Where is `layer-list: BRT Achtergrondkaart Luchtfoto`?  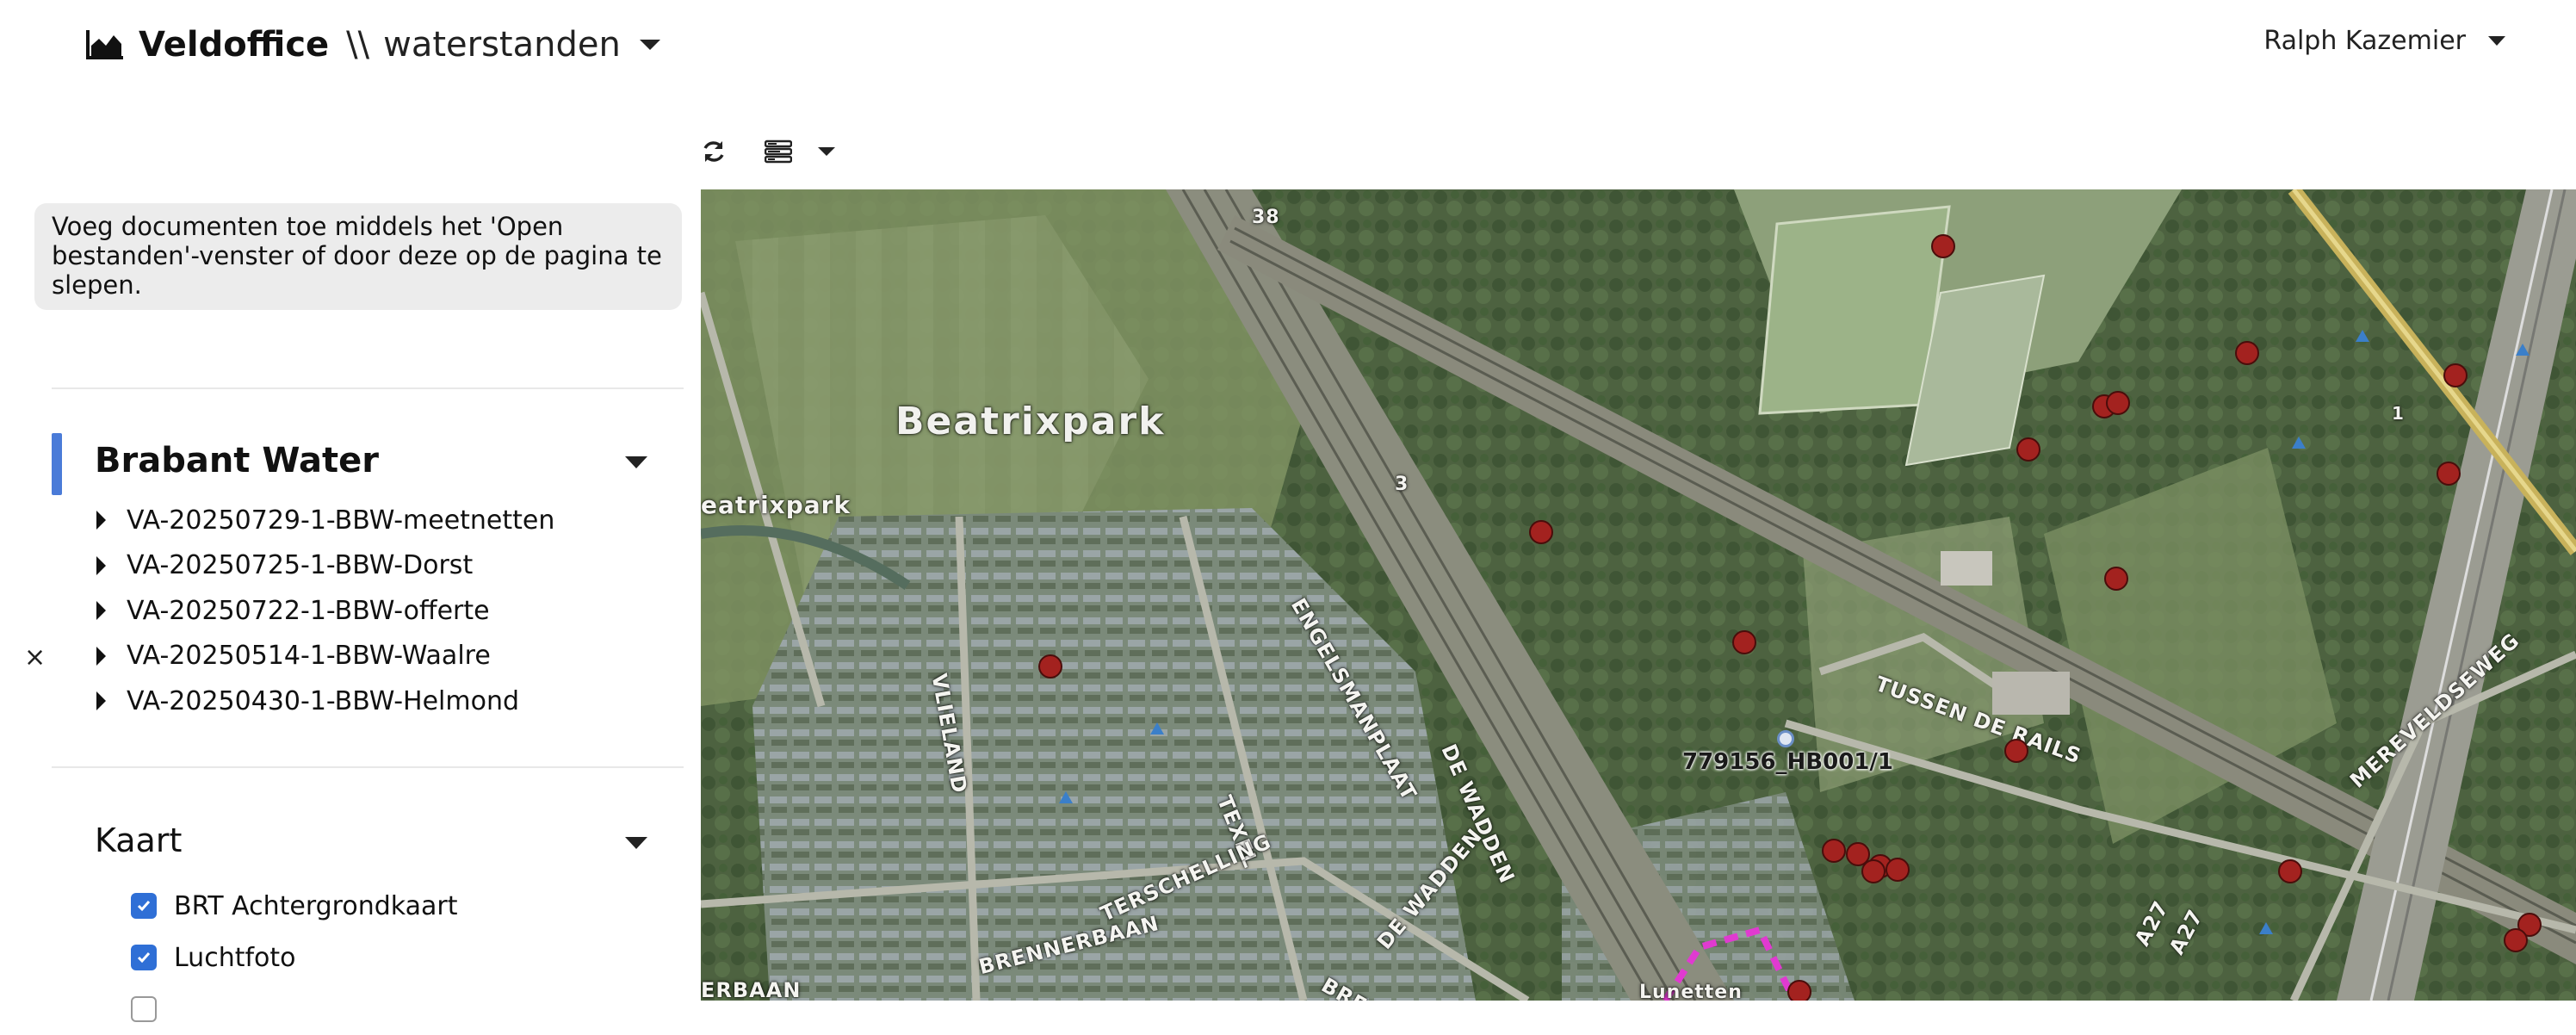
layer-list: BRT Achtergrondkaart Luchtfoto is located at coordinates (294, 957).